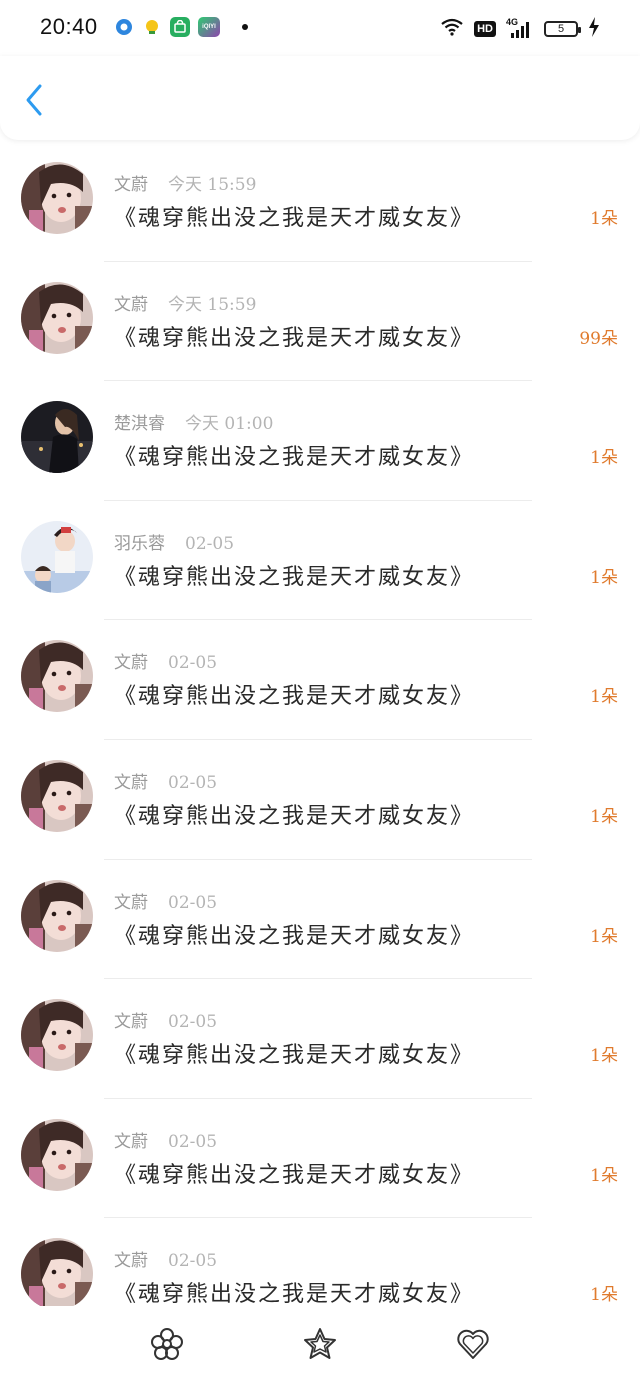 The width and height of the screenshot is (640, 1387). I want to click on user-name: 楚淇睿, so click(139, 424).